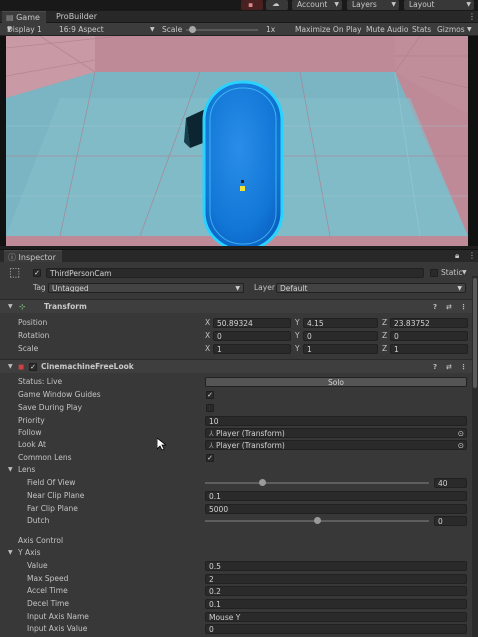  Describe the element at coordinates (28, 348) in the screenshot. I see `scale-label: Scale` at that location.